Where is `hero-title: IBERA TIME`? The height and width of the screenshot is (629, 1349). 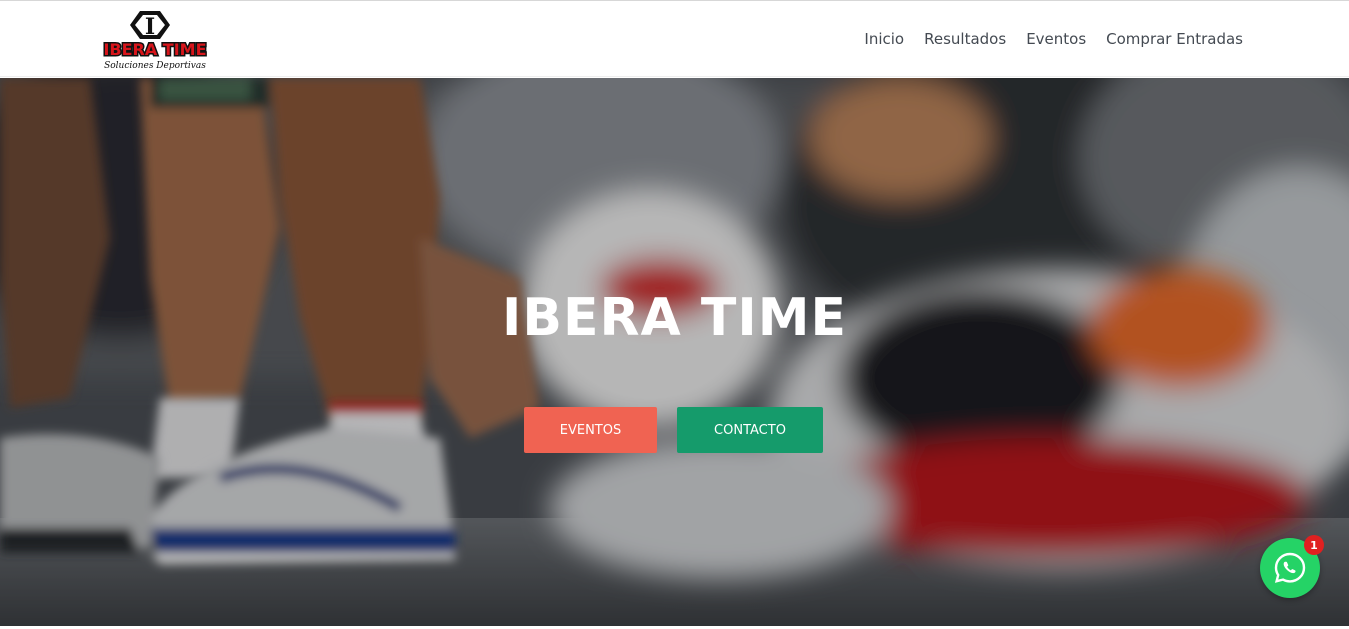
hero-title: IBERA TIME is located at coordinates (674, 318).